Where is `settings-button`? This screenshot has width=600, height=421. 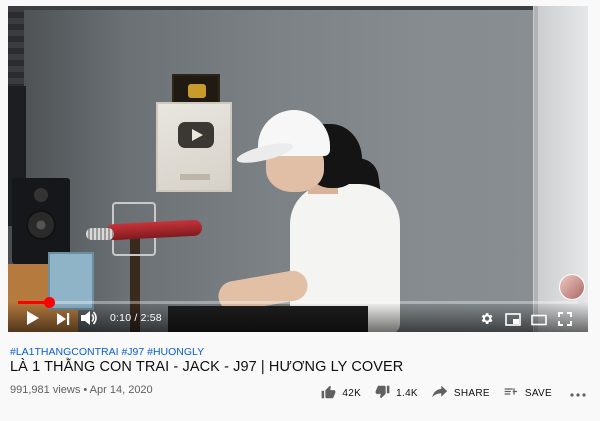
settings-button is located at coordinates (486, 318).